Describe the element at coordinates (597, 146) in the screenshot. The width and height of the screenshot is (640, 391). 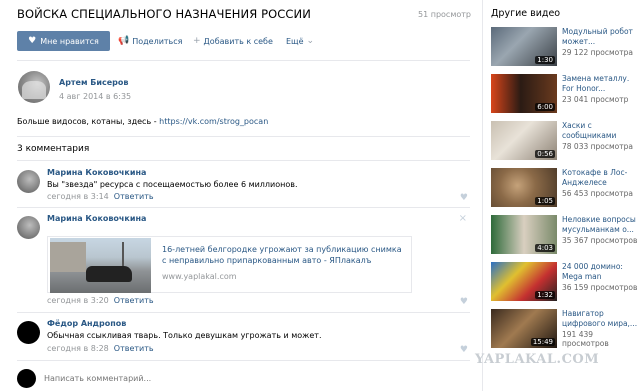
I see `video-views: 78 033 просмотра` at that location.